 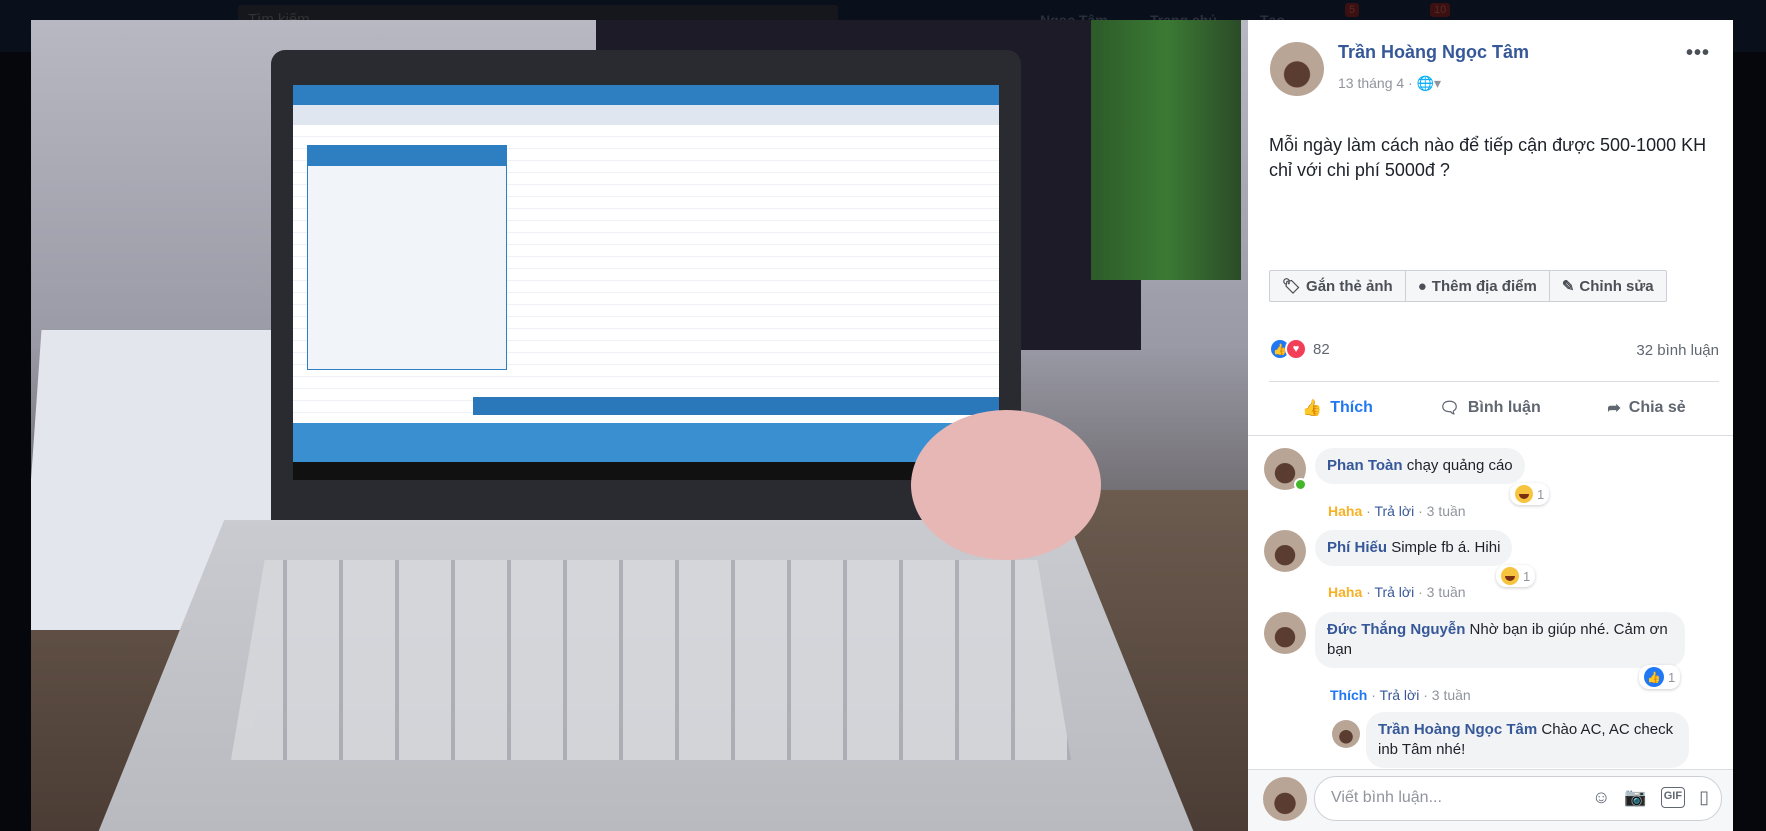 I want to click on online-status-dot, so click(x=1300, y=484).